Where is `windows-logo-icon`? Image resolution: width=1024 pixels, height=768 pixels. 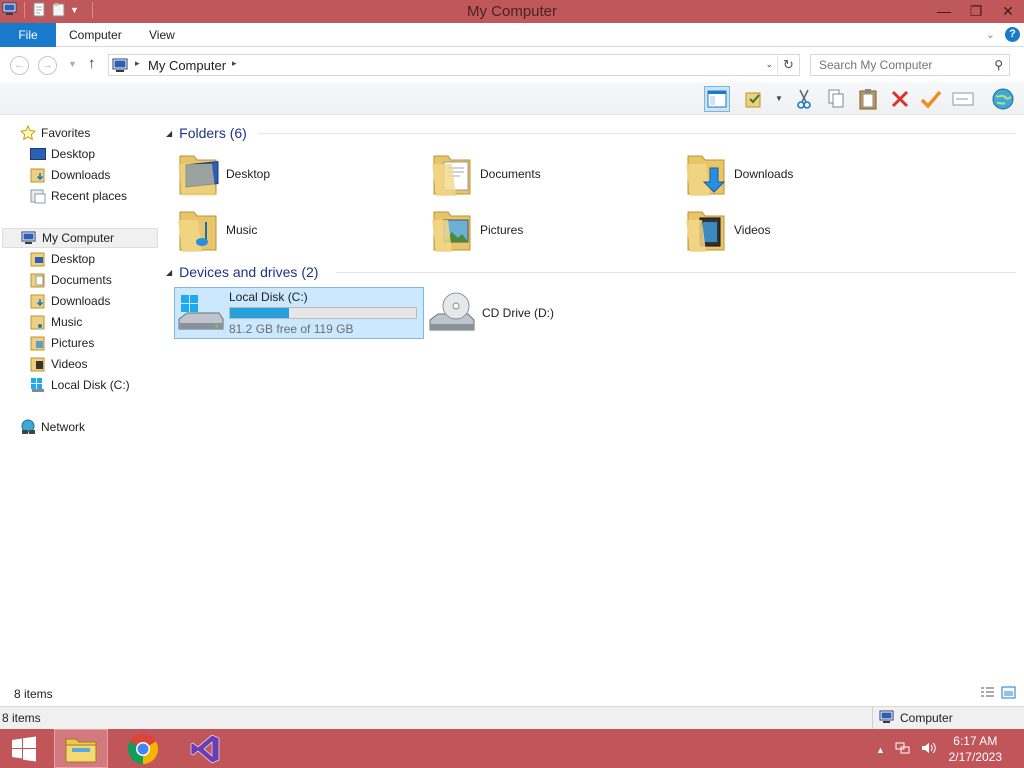 windows-logo-icon is located at coordinates (24, 748).